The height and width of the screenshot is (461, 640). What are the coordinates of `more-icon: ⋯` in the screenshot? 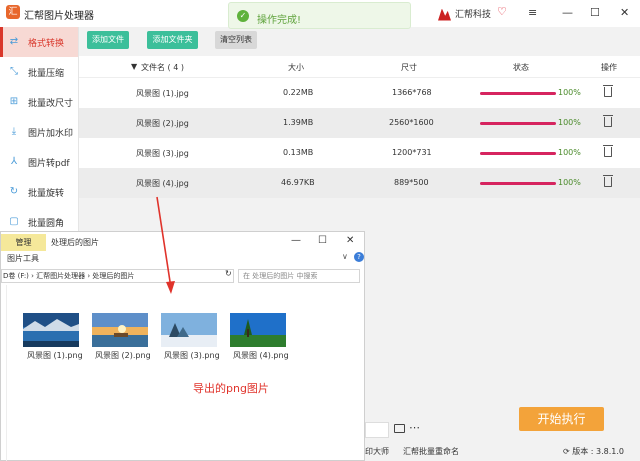 It's located at (414, 427).